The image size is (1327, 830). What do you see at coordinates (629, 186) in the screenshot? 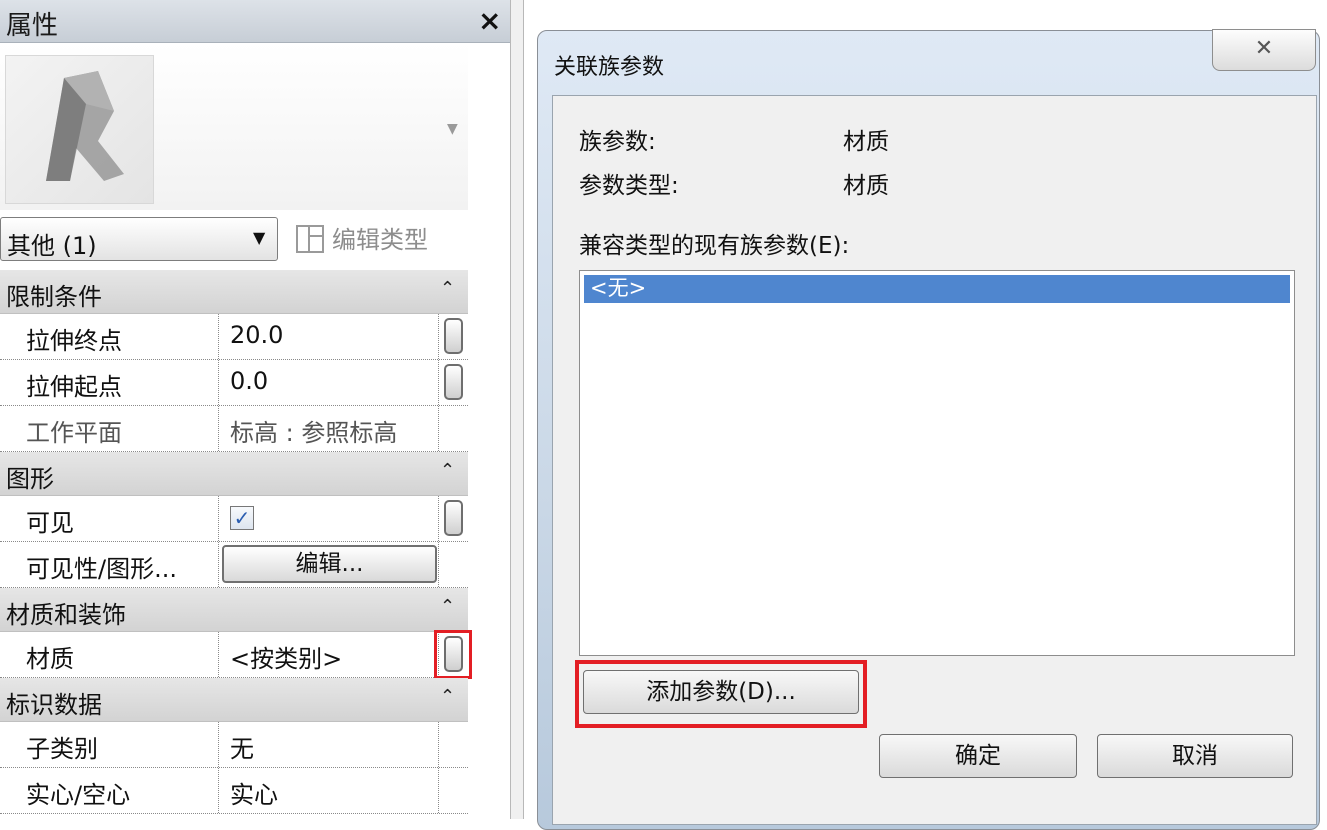
I see `parameter-type-label: 参数类型:` at bounding box center [629, 186].